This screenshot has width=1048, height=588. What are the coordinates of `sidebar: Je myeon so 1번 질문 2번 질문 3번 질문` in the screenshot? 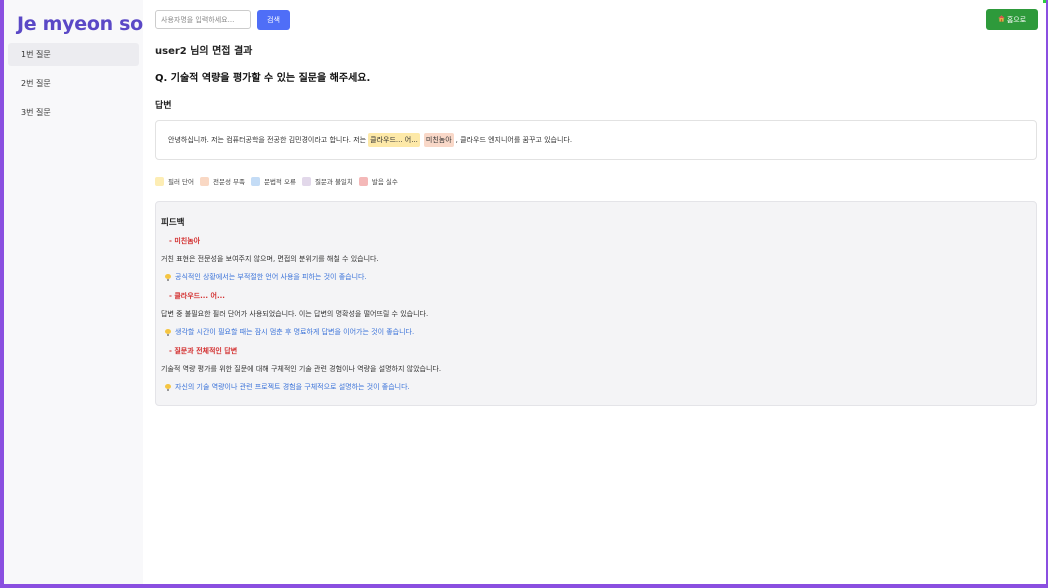 It's located at (73, 292).